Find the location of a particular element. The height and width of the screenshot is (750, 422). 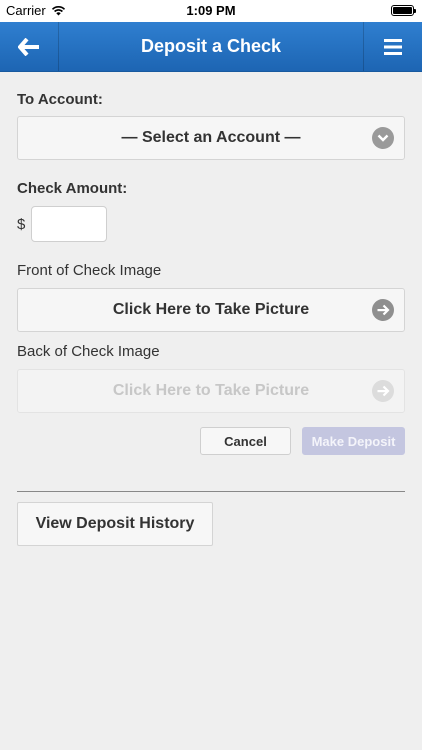

account-select-value: — Select an Account — is located at coordinates (211, 137).